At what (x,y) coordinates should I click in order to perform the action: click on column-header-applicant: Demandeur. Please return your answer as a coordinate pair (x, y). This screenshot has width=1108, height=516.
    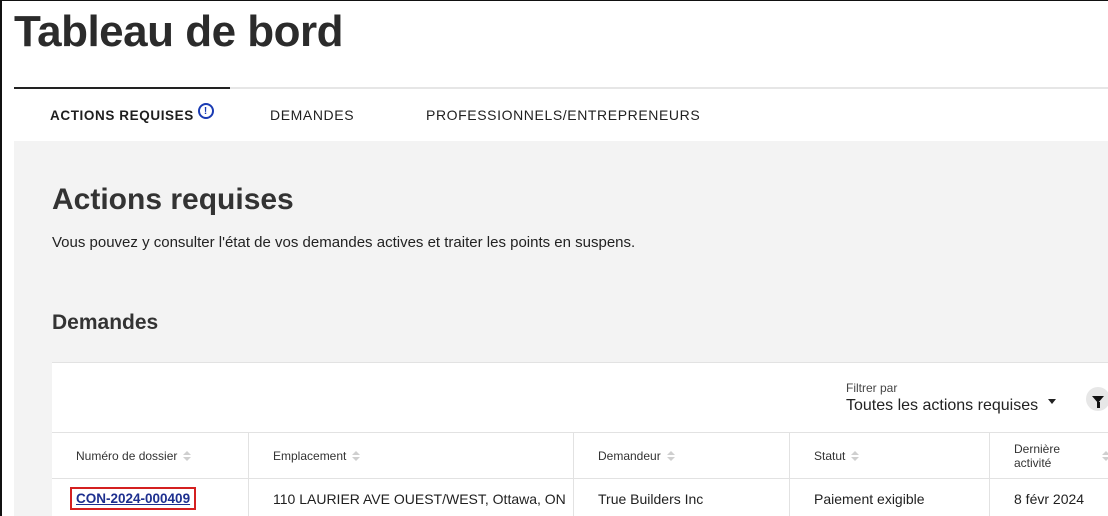
    Looking at the image, I should click on (682, 456).